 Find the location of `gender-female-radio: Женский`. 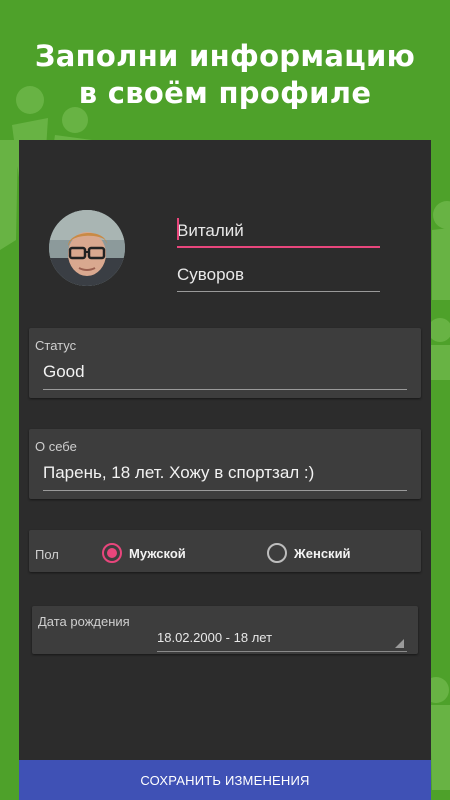

gender-female-radio: Женский is located at coordinates (309, 553).